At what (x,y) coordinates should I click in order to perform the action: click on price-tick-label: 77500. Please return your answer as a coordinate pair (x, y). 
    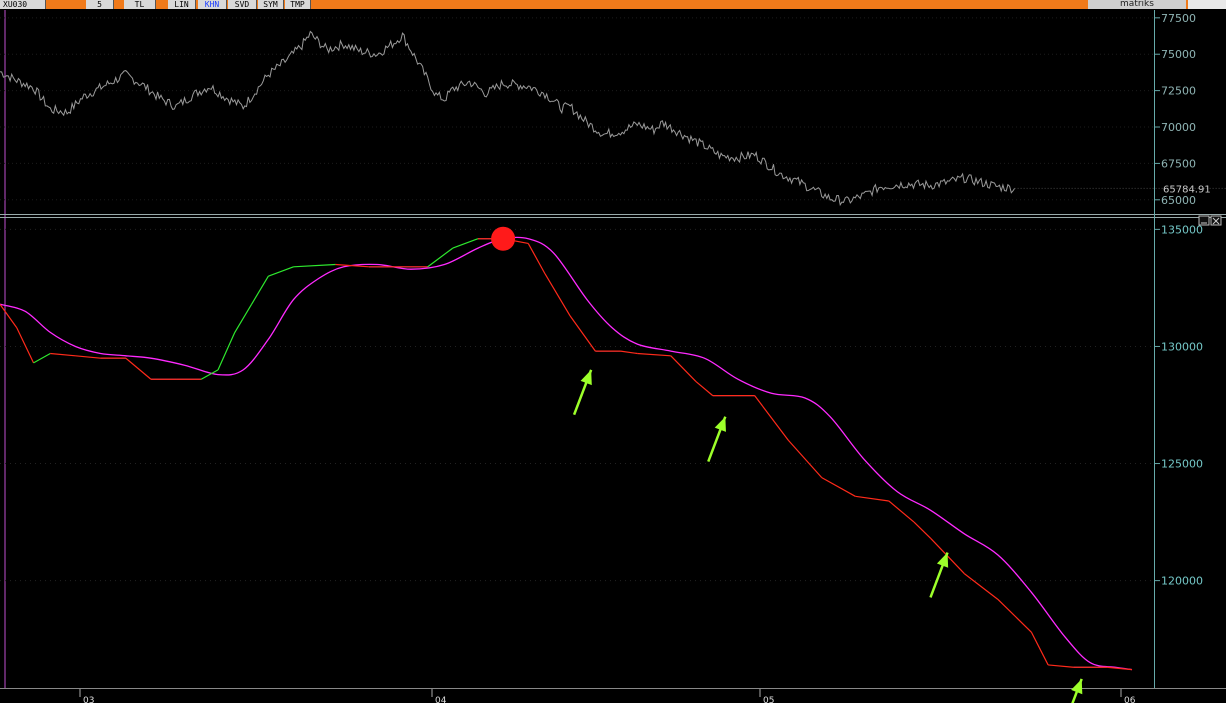
    Looking at the image, I should click on (1178, 18).